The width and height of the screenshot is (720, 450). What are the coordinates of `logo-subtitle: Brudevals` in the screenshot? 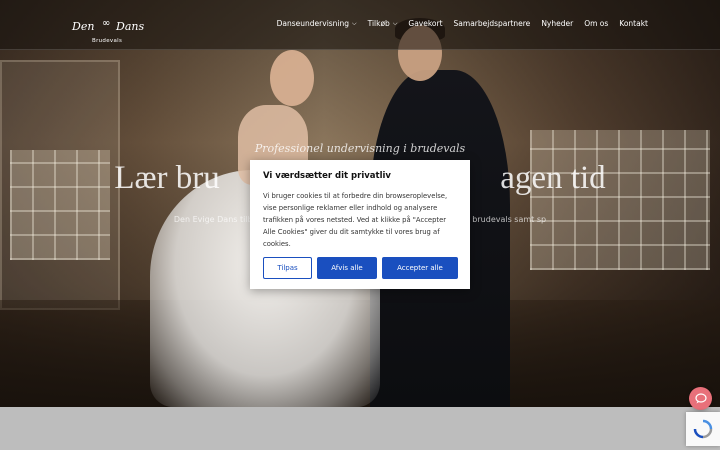 It's located at (107, 41).